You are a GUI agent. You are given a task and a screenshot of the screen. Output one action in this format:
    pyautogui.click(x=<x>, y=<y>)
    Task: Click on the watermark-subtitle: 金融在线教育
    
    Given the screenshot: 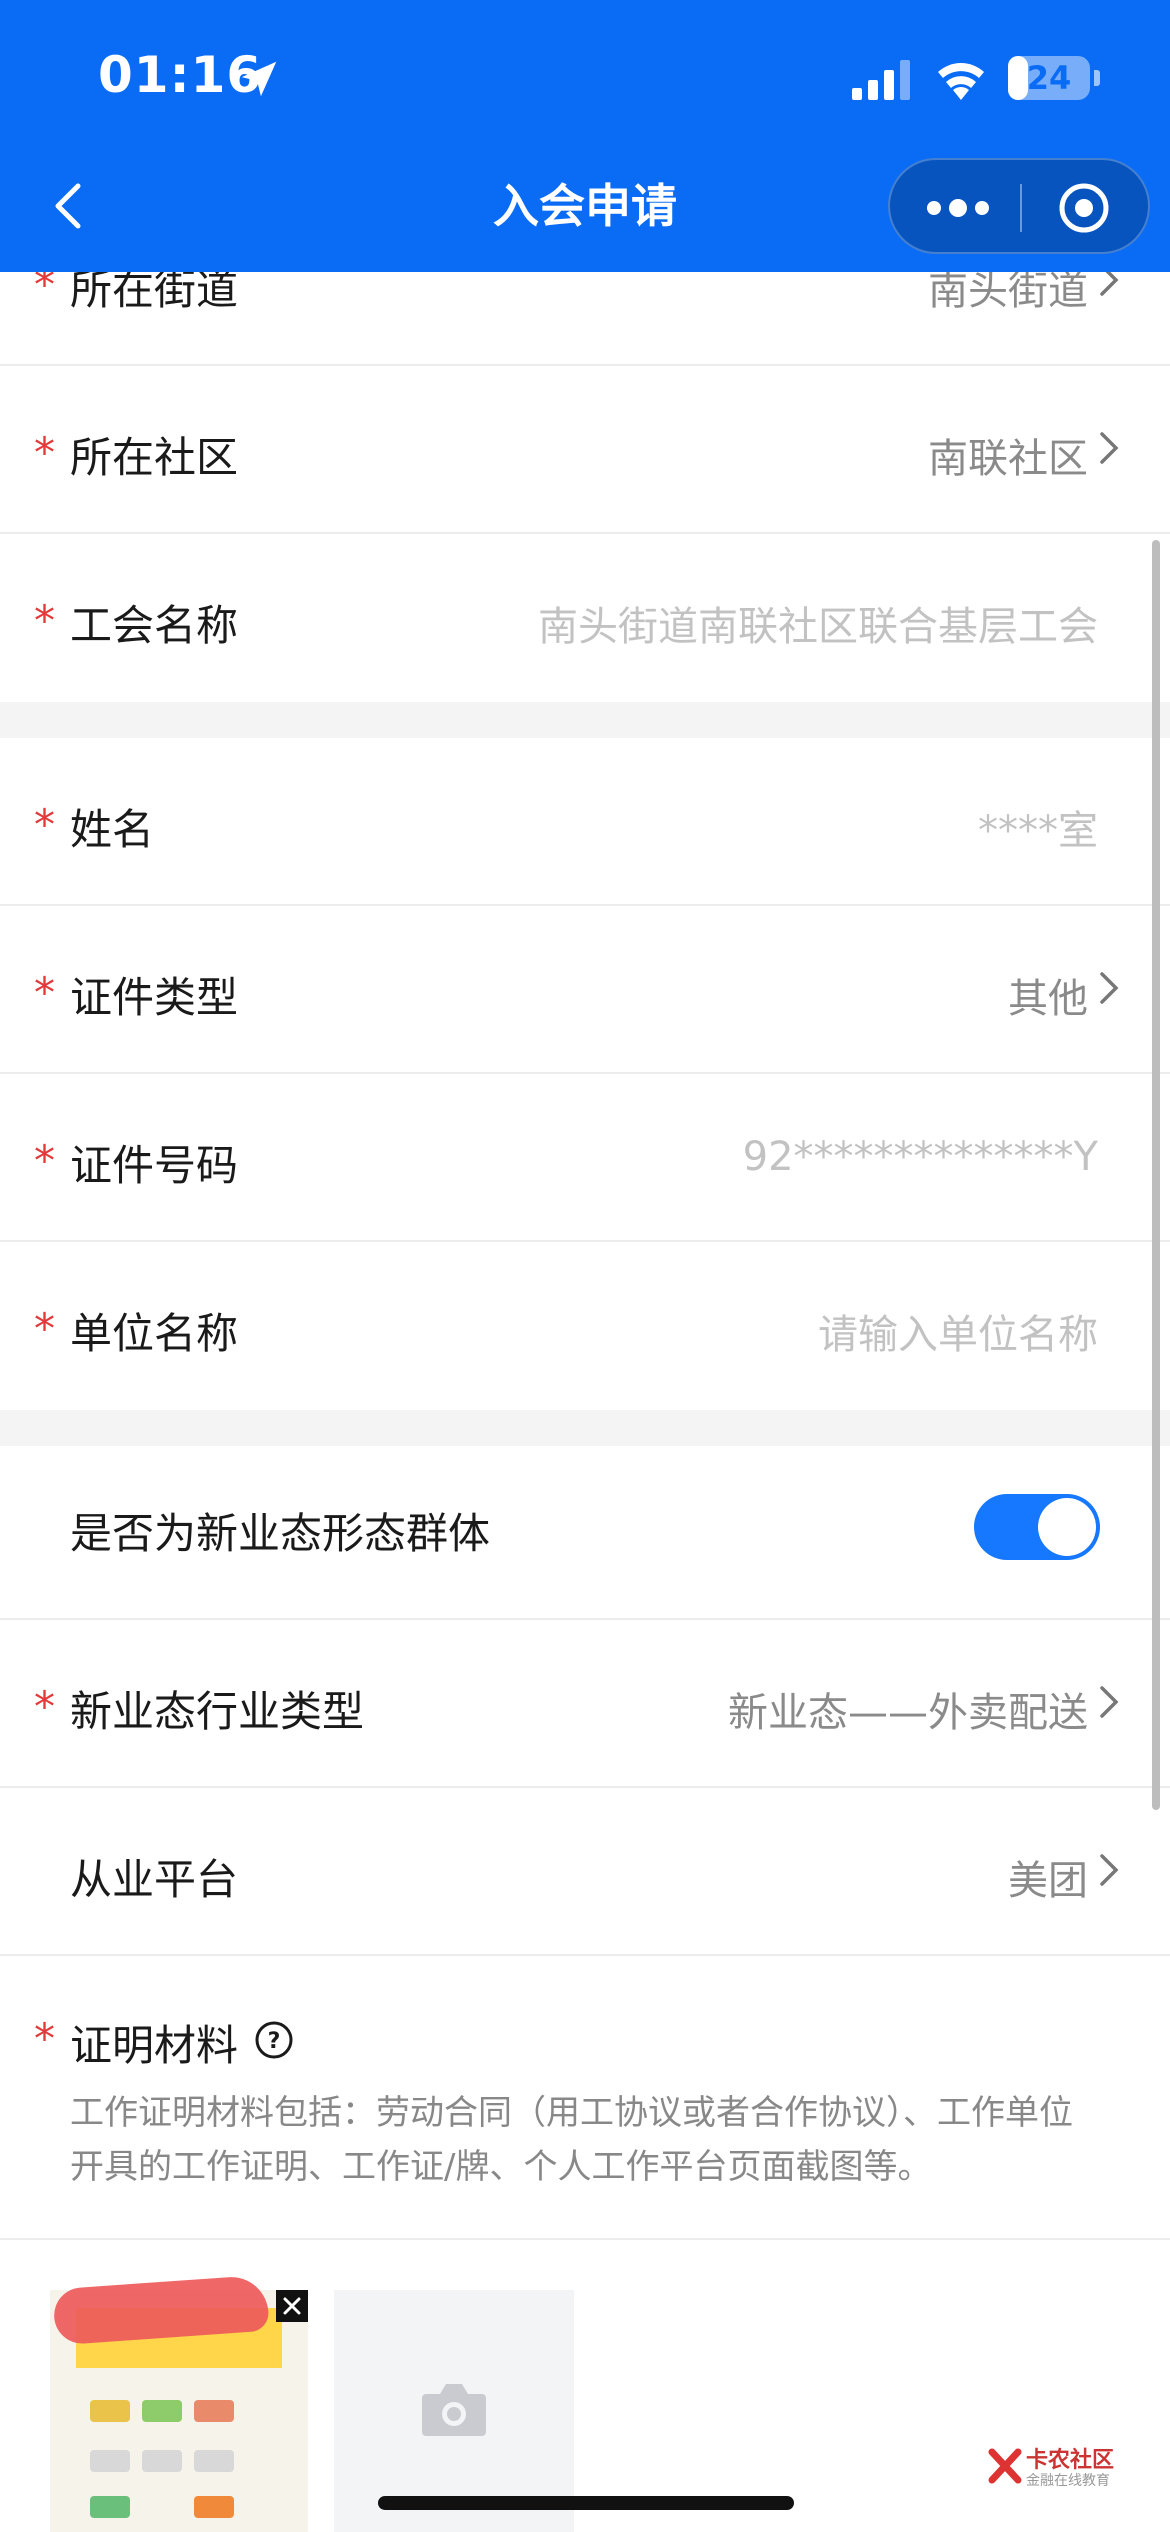 What is the action you would take?
    pyautogui.click(x=1068, y=2481)
    